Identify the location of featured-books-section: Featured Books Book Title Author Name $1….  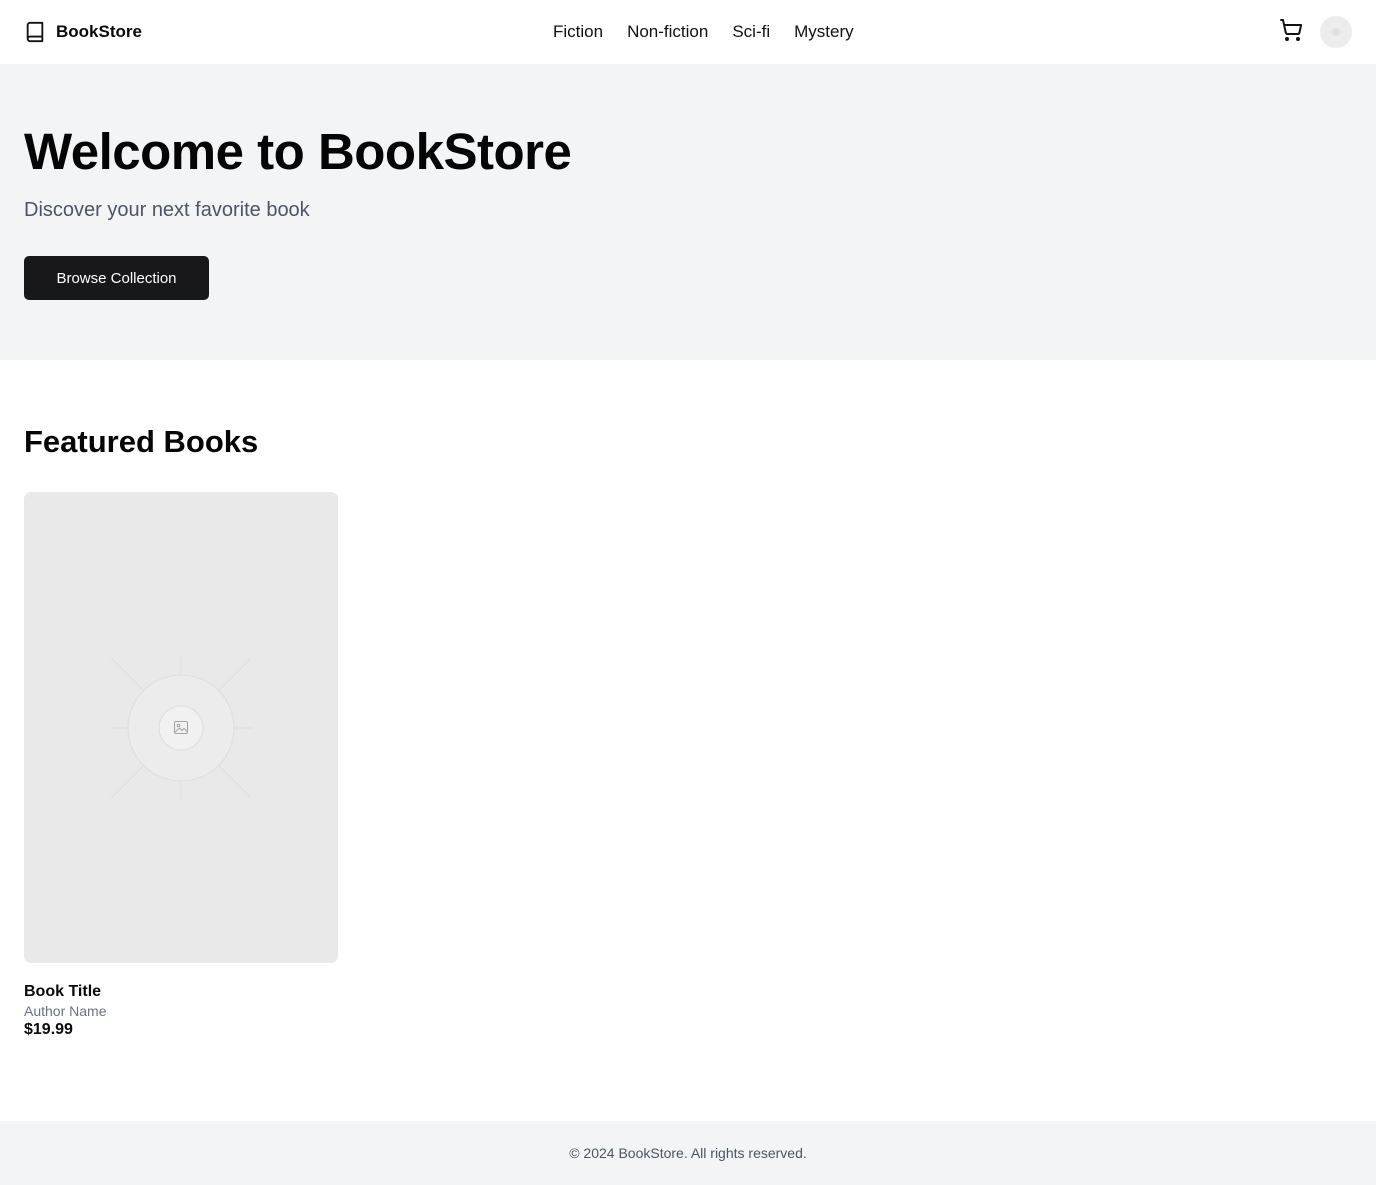
(181, 731).